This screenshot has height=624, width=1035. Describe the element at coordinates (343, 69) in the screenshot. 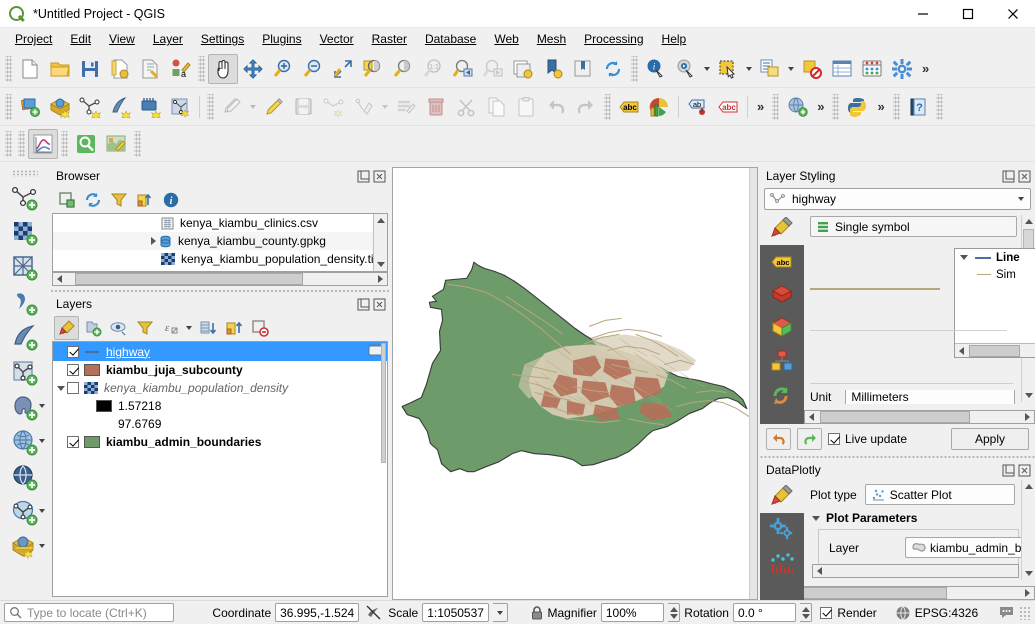

I see `zoom-full-button` at that location.